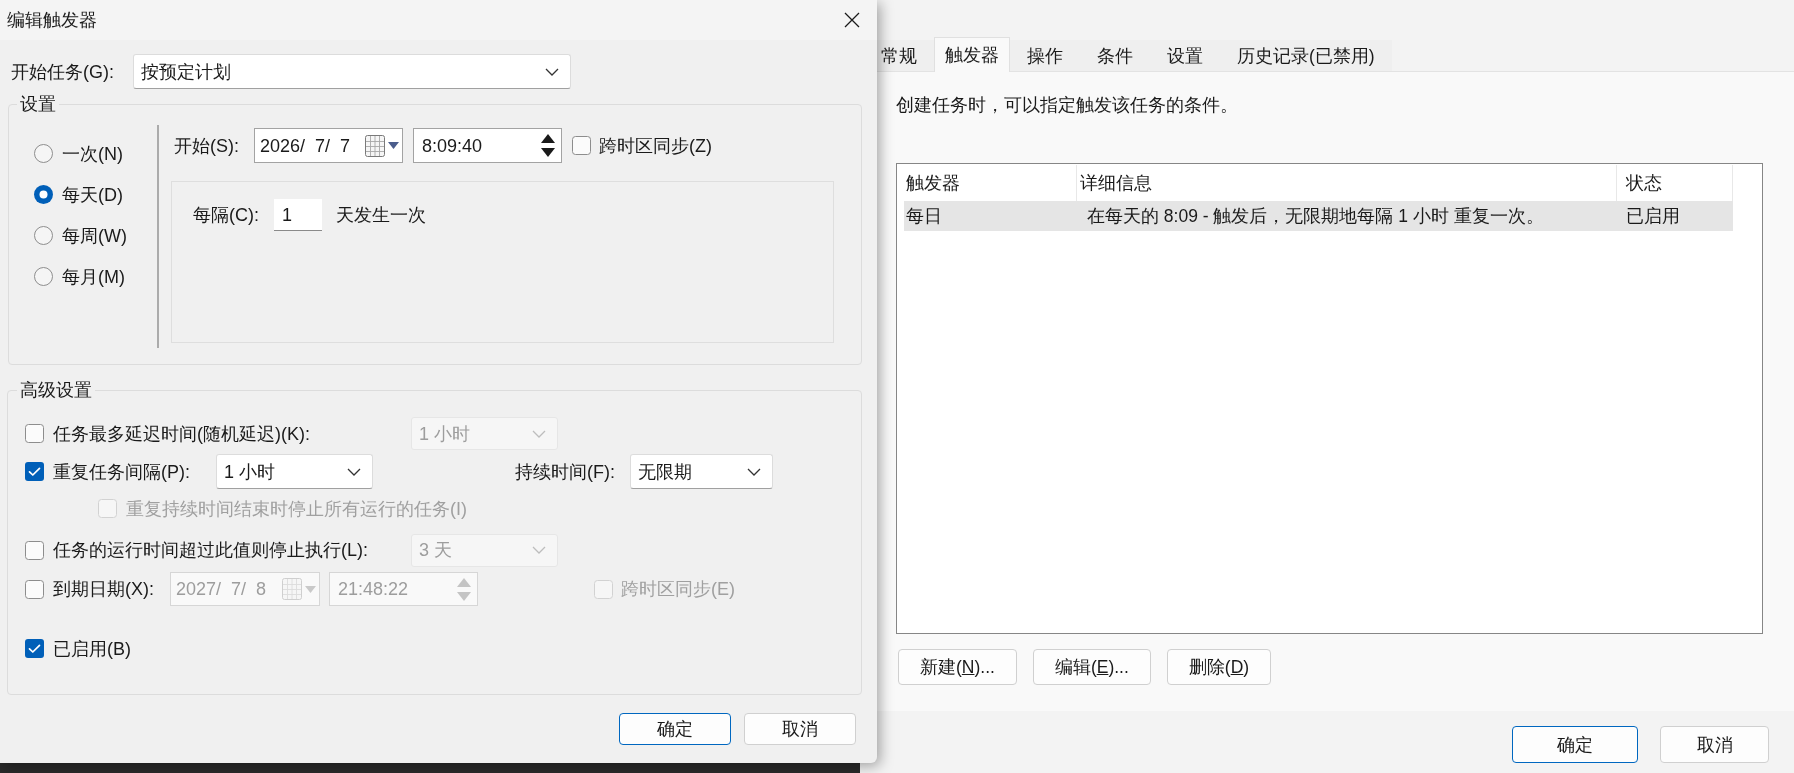  I want to click on list-row: 每日 在每天的 8:09 - 触发后，无限期地每隔 1 小时 重复一次。 已启用, so click(1318, 216).